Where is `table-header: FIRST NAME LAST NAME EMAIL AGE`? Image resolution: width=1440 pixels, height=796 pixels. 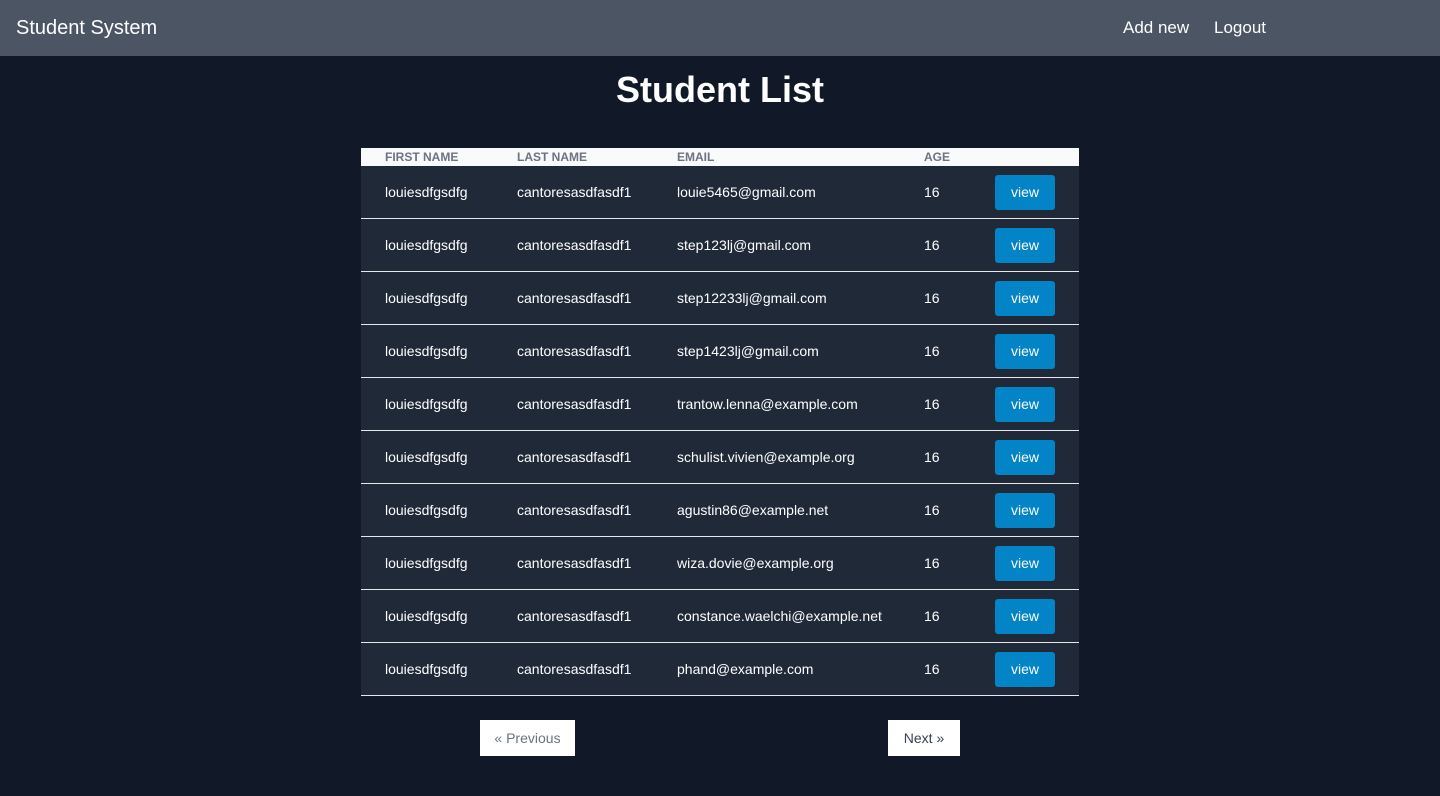
table-header: FIRST NAME LAST NAME EMAIL AGE is located at coordinates (720, 157).